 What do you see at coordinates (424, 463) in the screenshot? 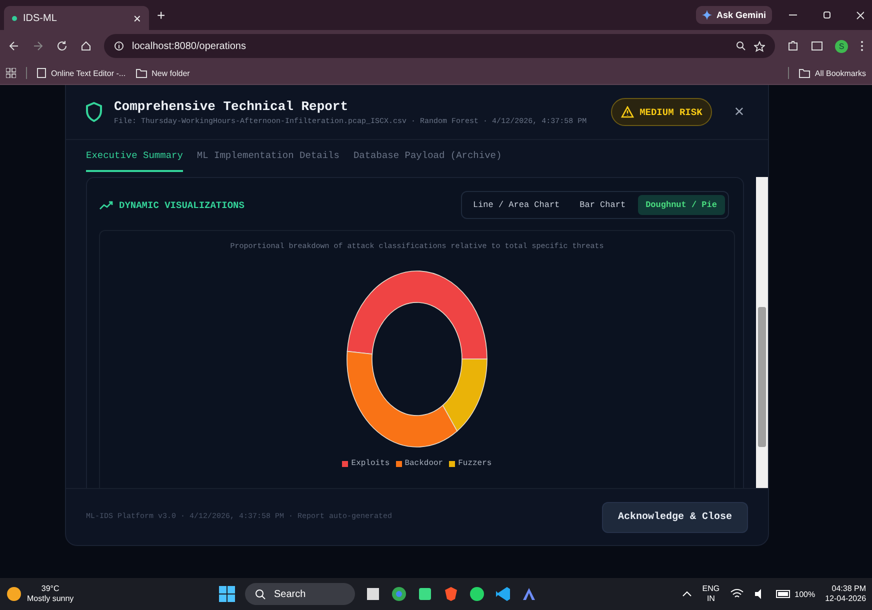
I see `legend-label: Backdoor` at bounding box center [424, 463].